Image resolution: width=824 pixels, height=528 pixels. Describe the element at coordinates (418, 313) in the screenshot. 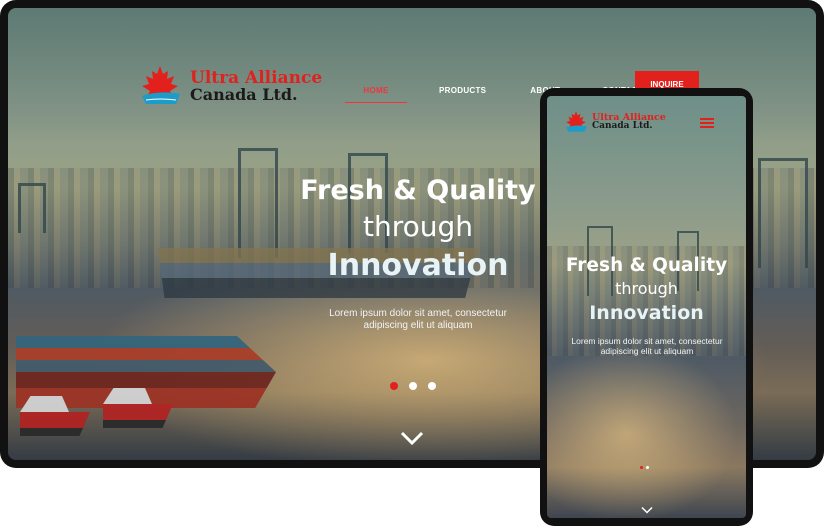

I see `hero-subtitle-line1: Lorem ipsum dolor sit amet, consectetur` at that location.